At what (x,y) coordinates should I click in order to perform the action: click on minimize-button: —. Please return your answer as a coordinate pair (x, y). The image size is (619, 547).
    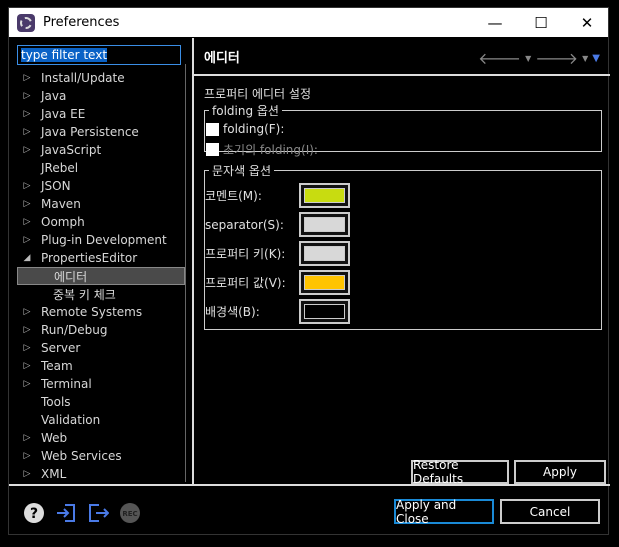
    Looking at the image, I should click on (495, 22).